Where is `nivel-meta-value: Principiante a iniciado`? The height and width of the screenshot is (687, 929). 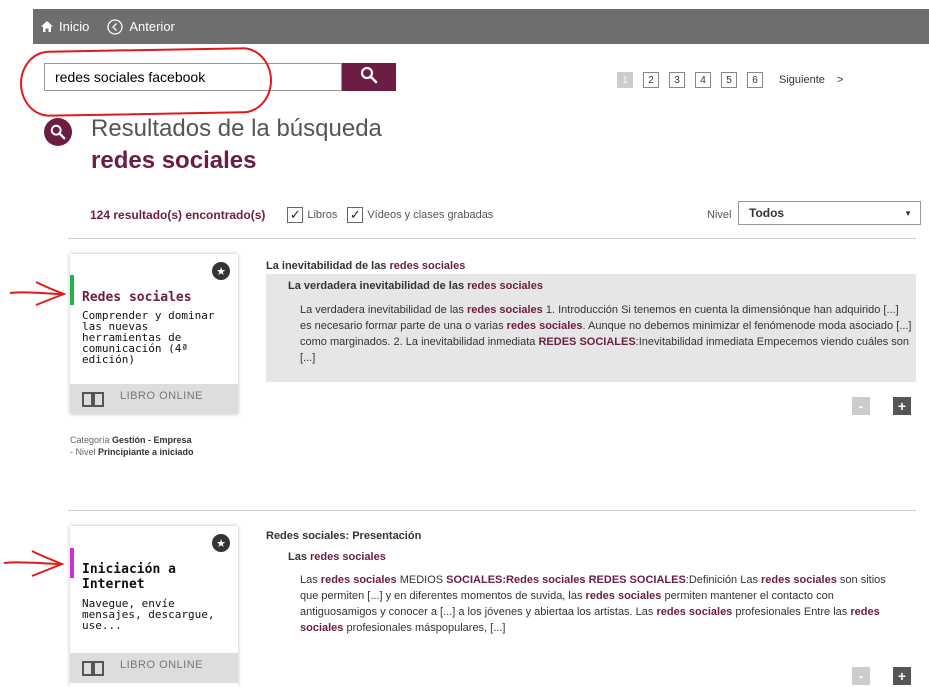 nivel-meta-value: Principiante a iniciado is located at coordinates (146, 452).